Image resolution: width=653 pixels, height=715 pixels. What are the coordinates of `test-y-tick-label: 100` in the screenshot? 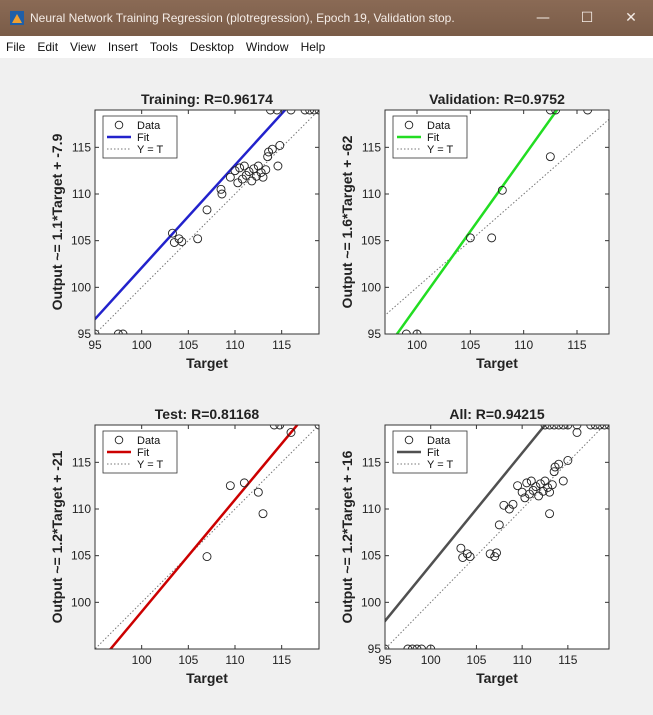 It's located at (81, 602).